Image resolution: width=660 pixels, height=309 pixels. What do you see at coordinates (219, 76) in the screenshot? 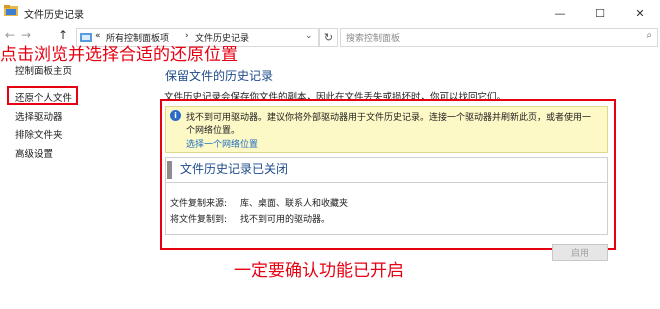
I see `page-title: 保留文件的历史记录` at bounding box center [219, 76].